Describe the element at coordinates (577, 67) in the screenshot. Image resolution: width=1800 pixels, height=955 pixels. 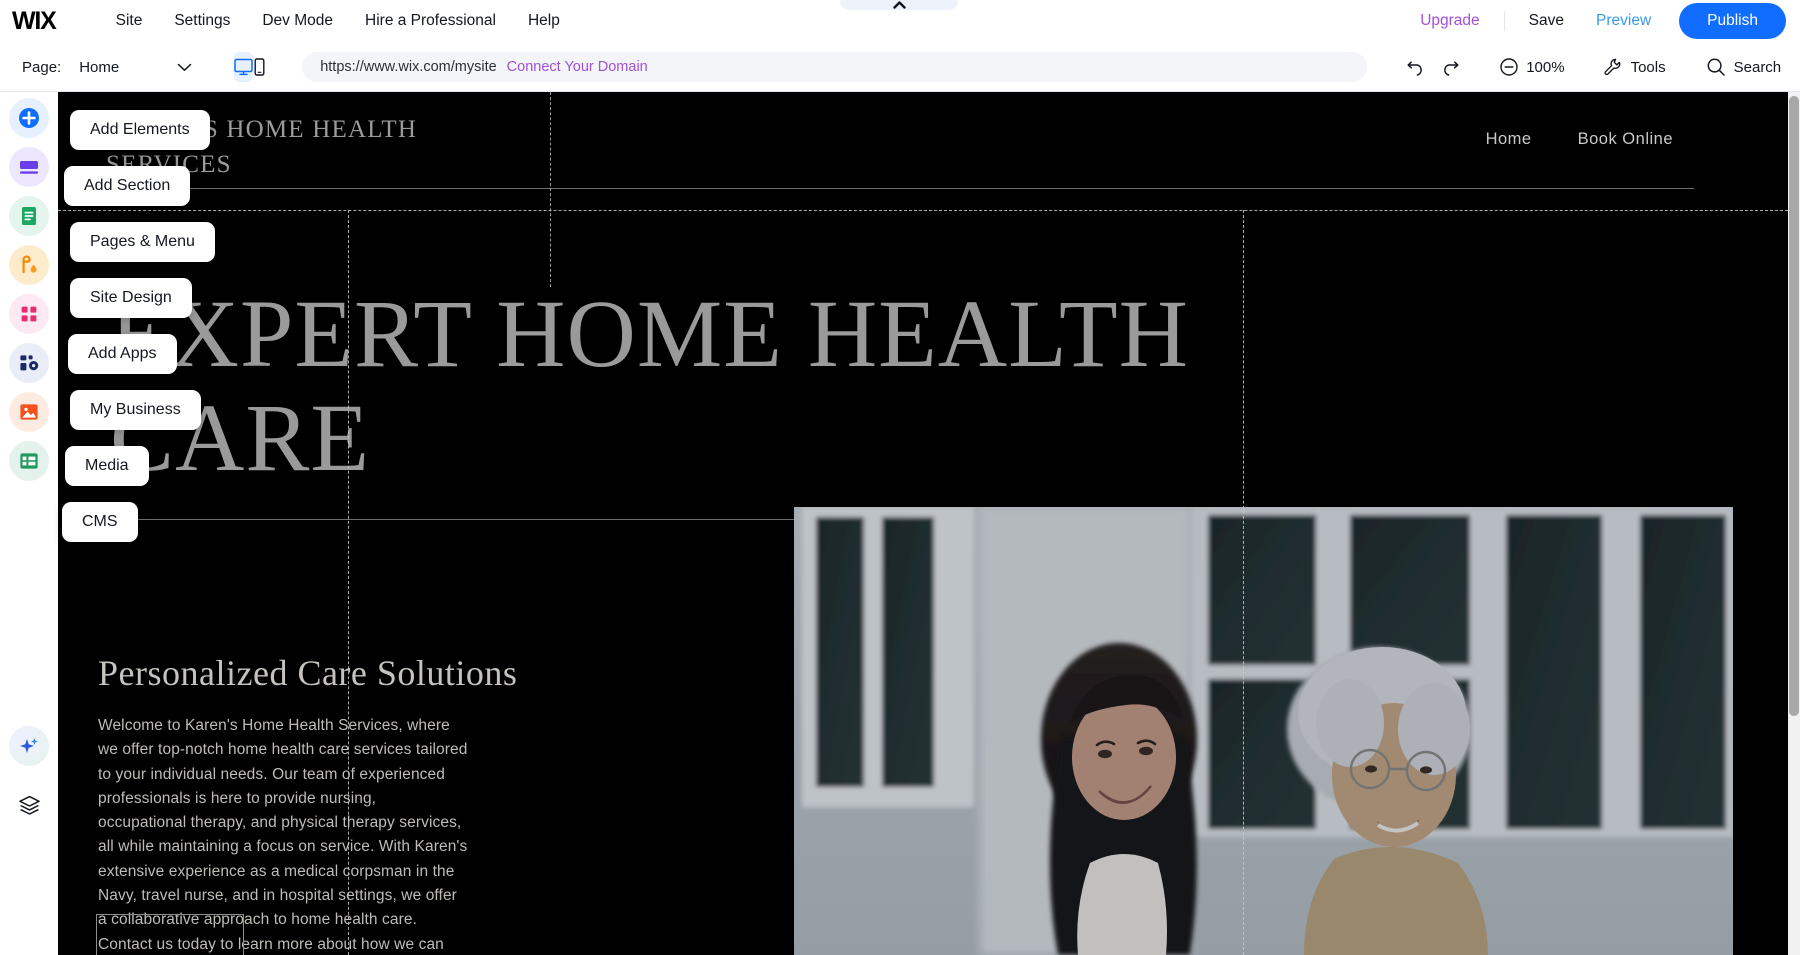
I see `connect-your-domain-link: Connect Your Domain` at that location.